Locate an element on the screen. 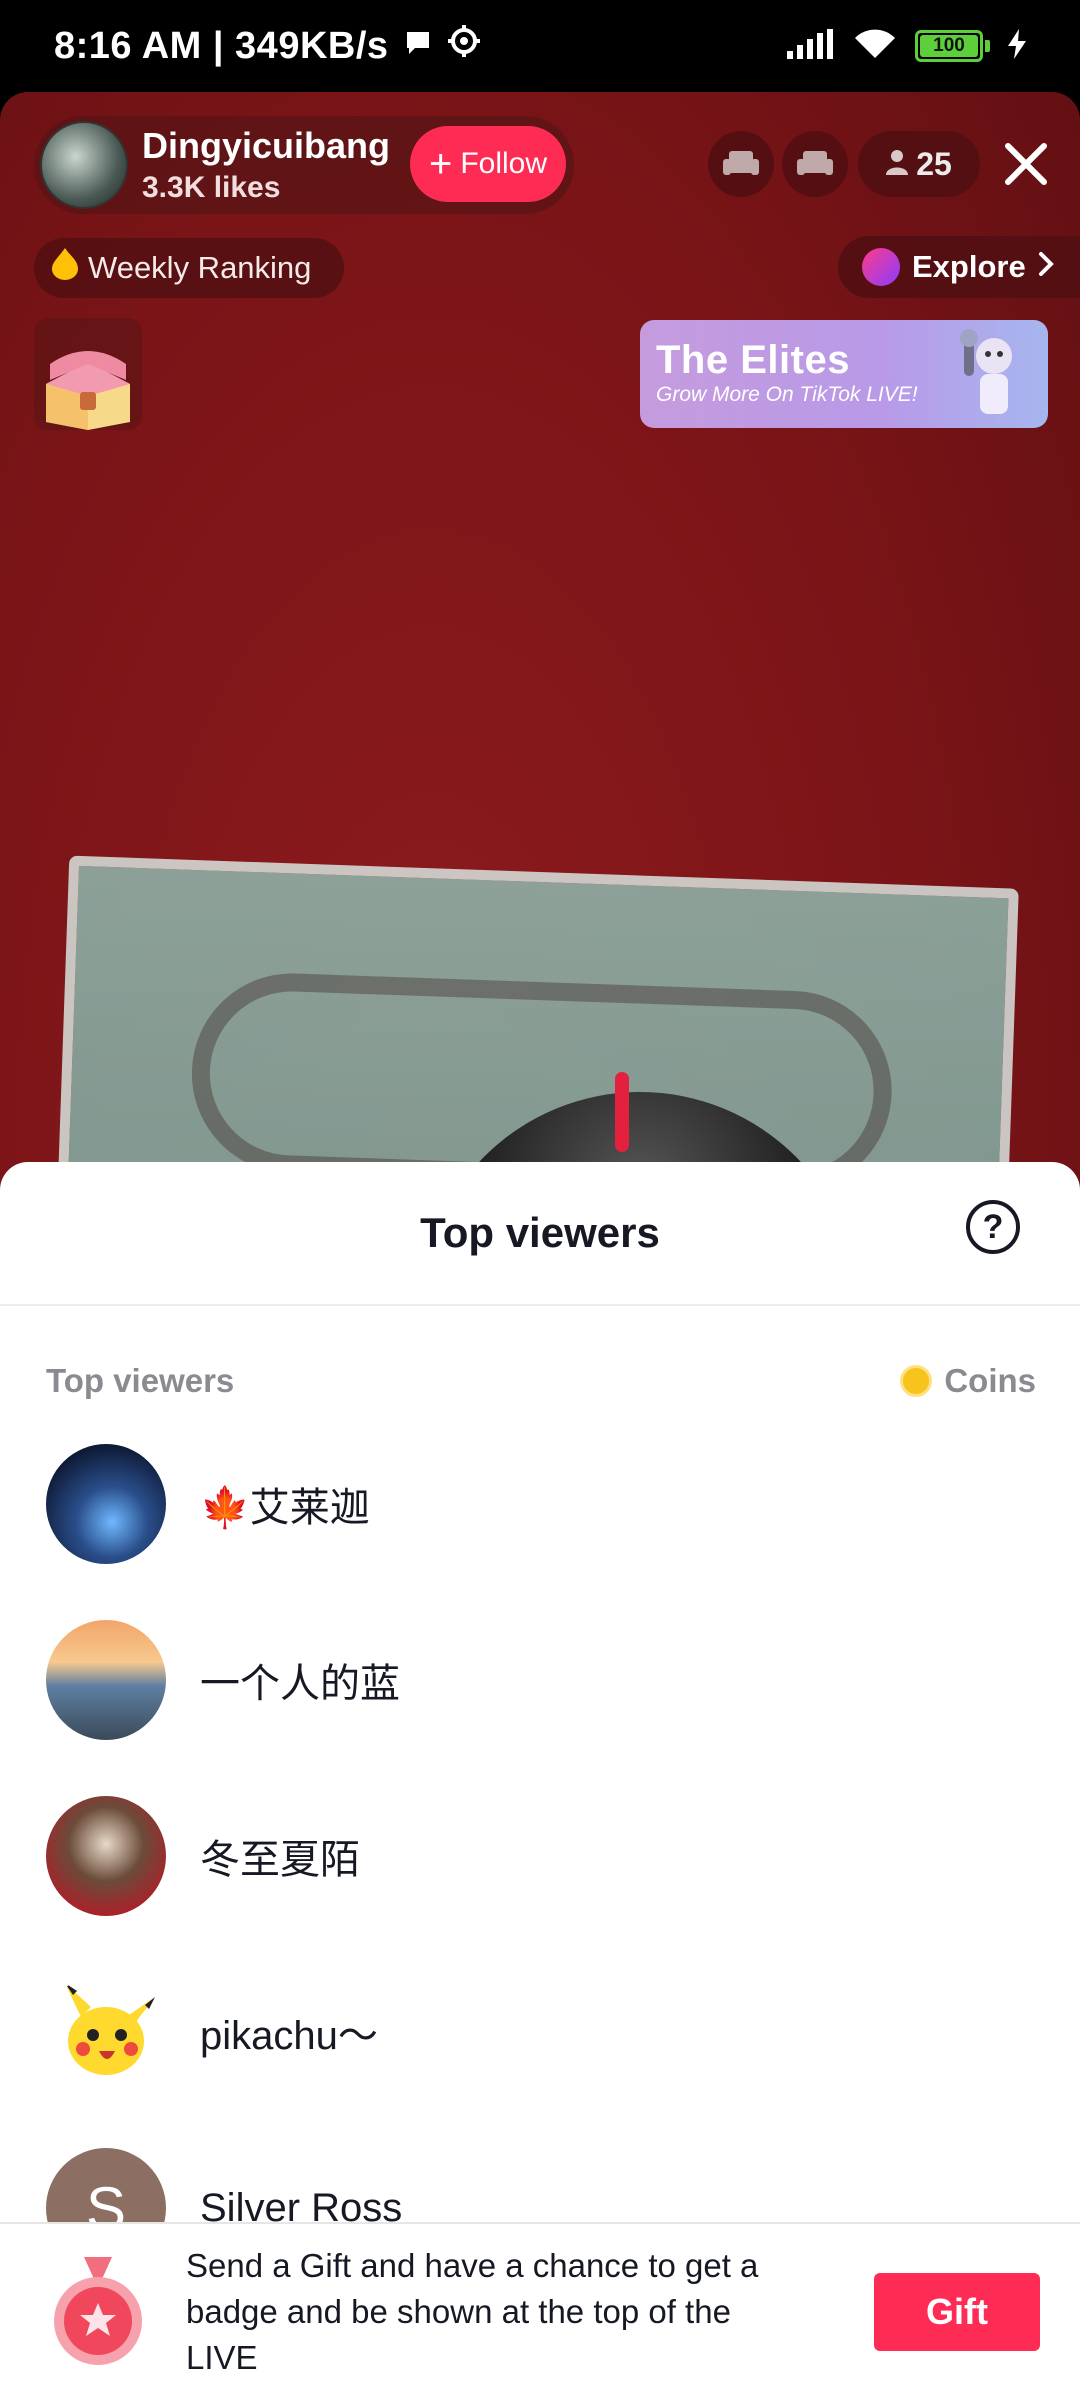  sheet-header: Top viewers ? is located at coordinates (540, 1234).